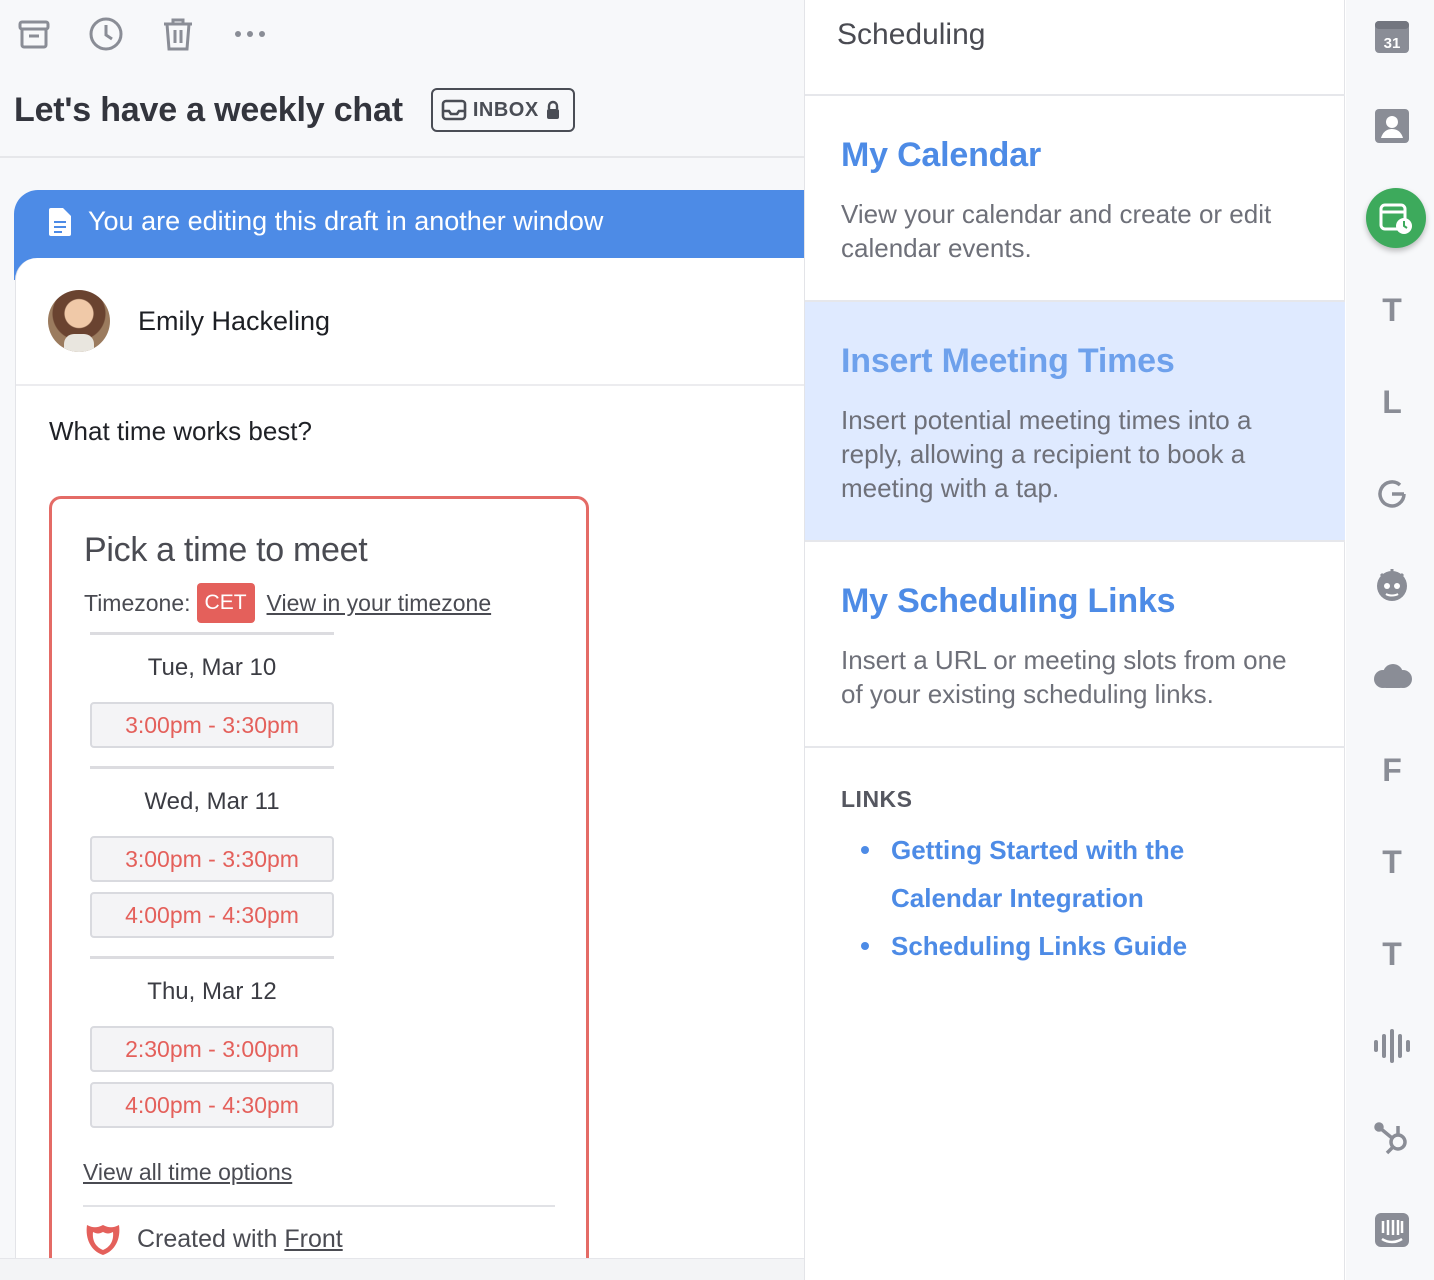 This screenshot has height=1280, width=1434. I want to click on inbox-label: INBOX, so click(505, 109).